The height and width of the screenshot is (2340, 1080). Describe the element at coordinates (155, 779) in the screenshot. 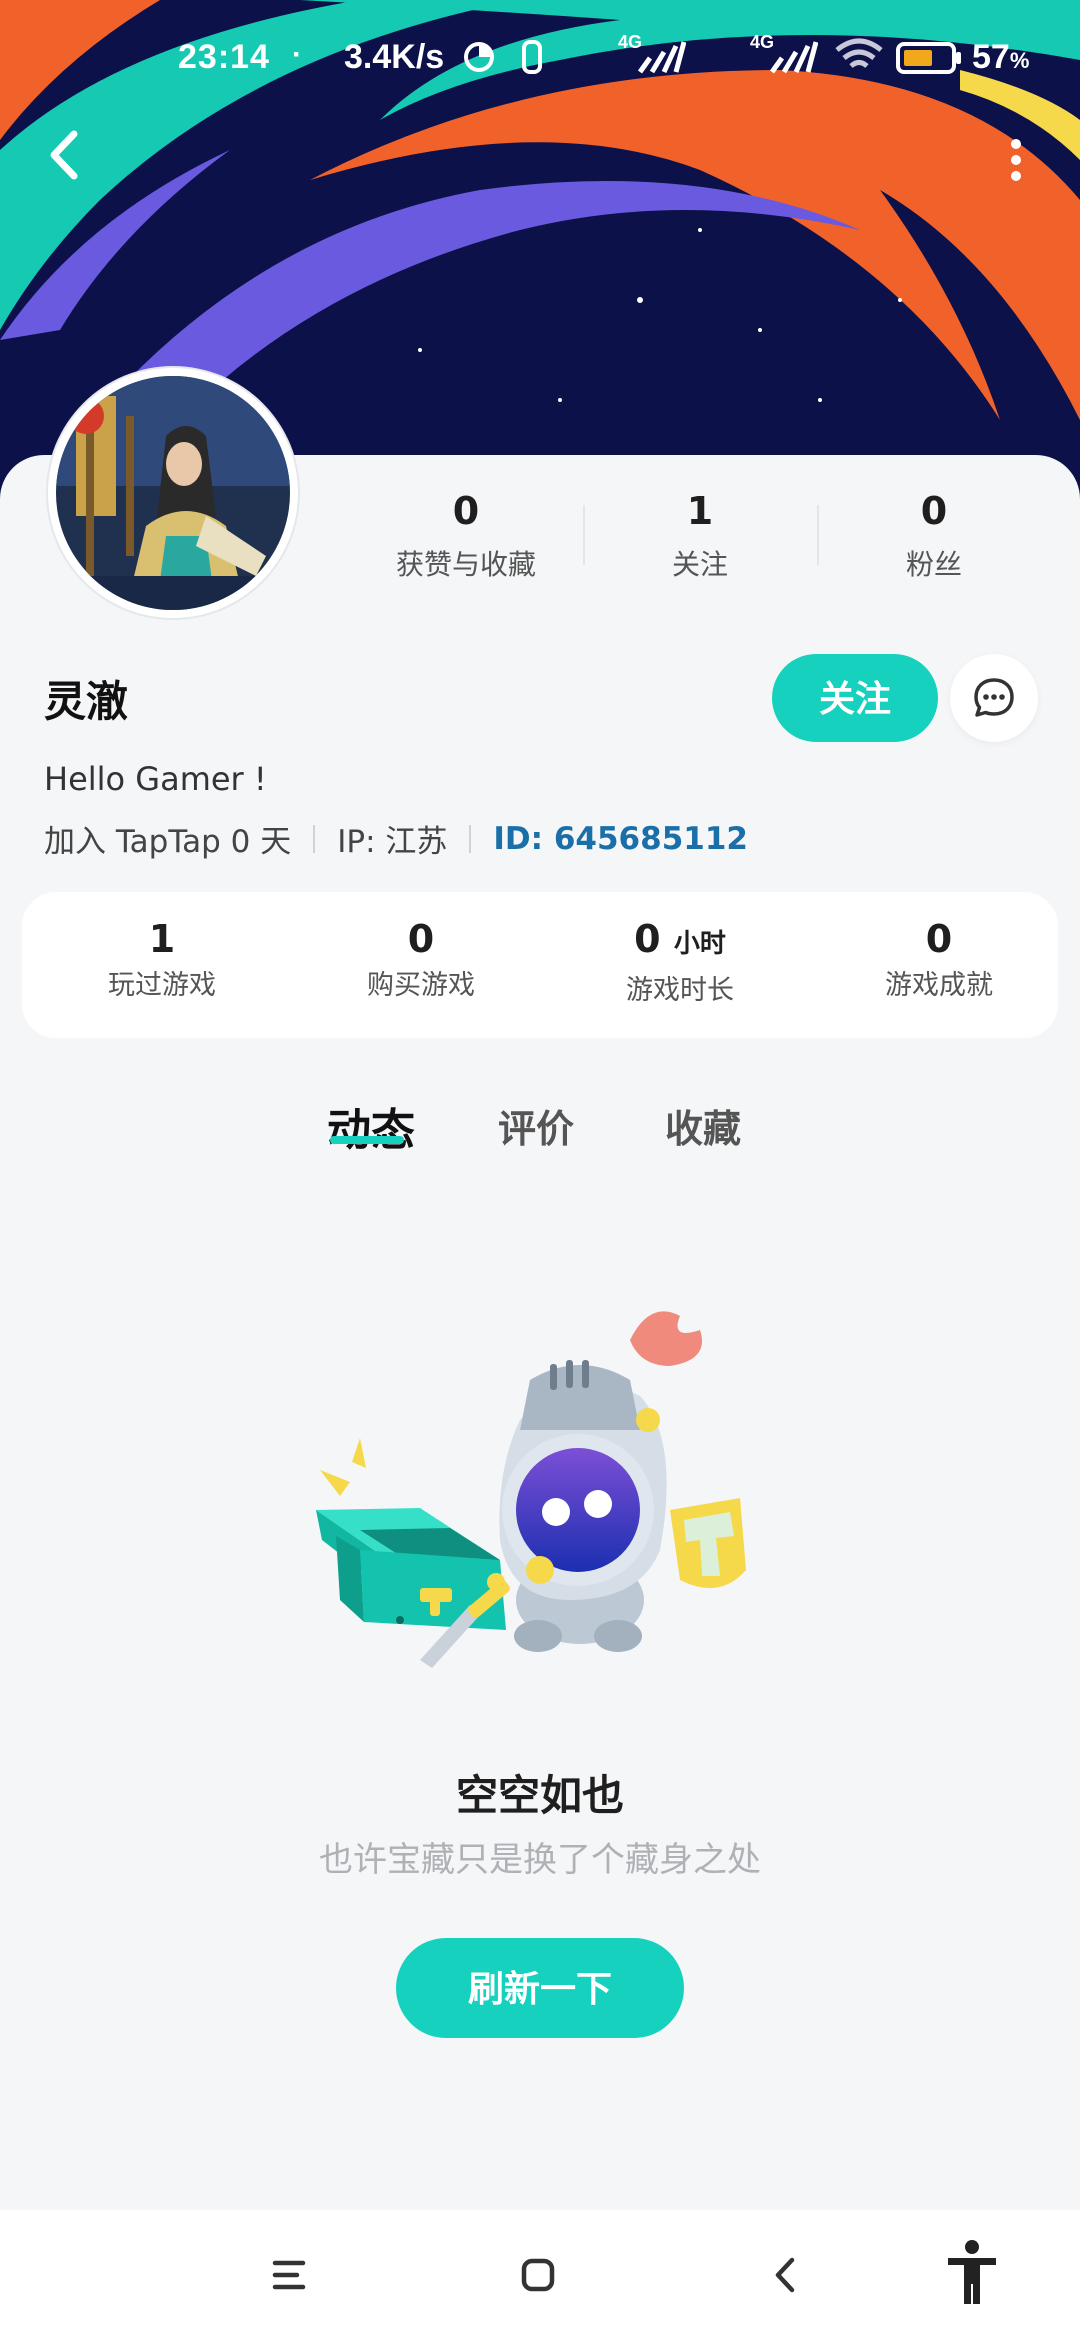

I see `profile-bio: Hello Gamer !` at that location.